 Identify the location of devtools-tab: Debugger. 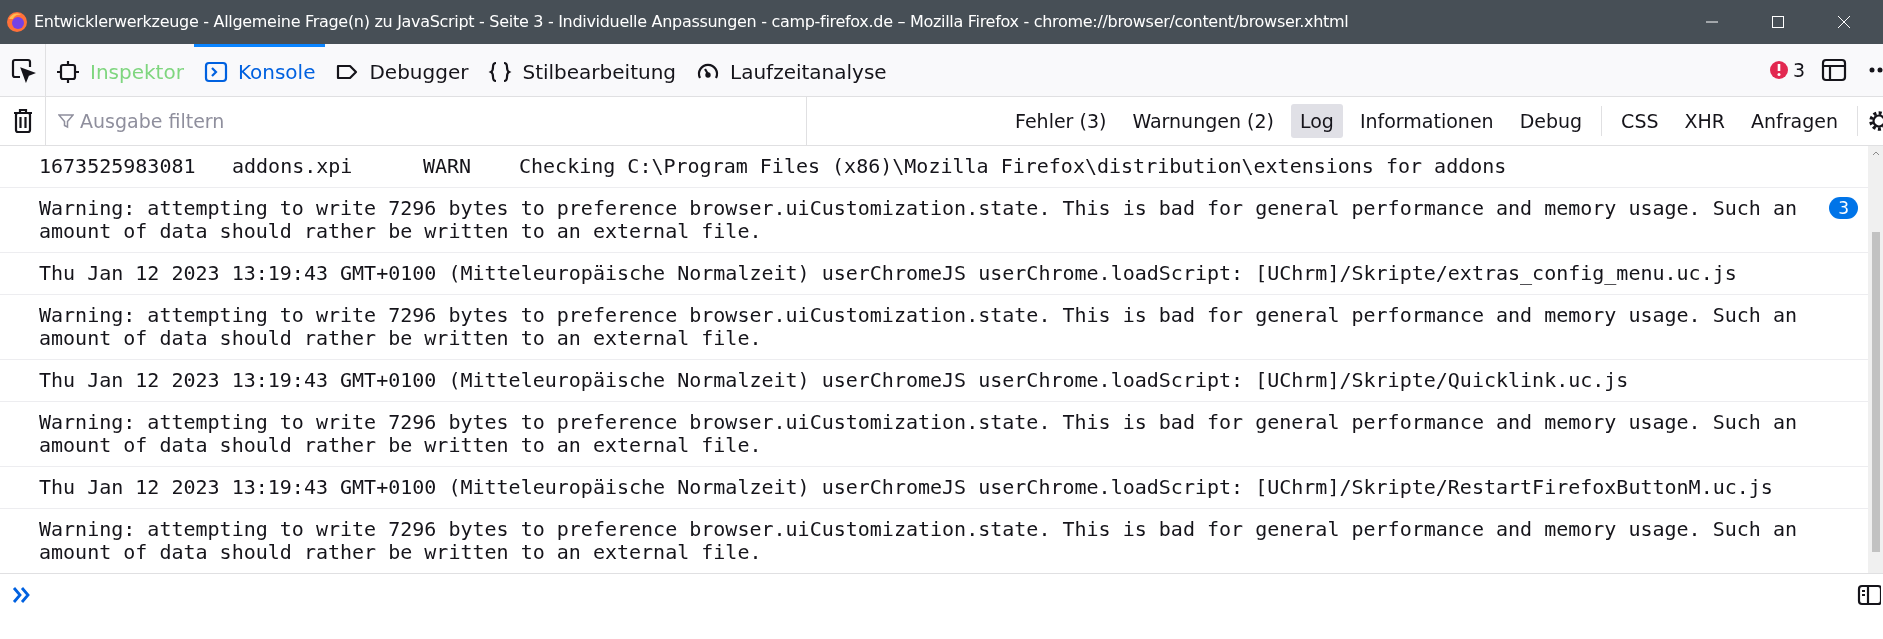
(402, 70).